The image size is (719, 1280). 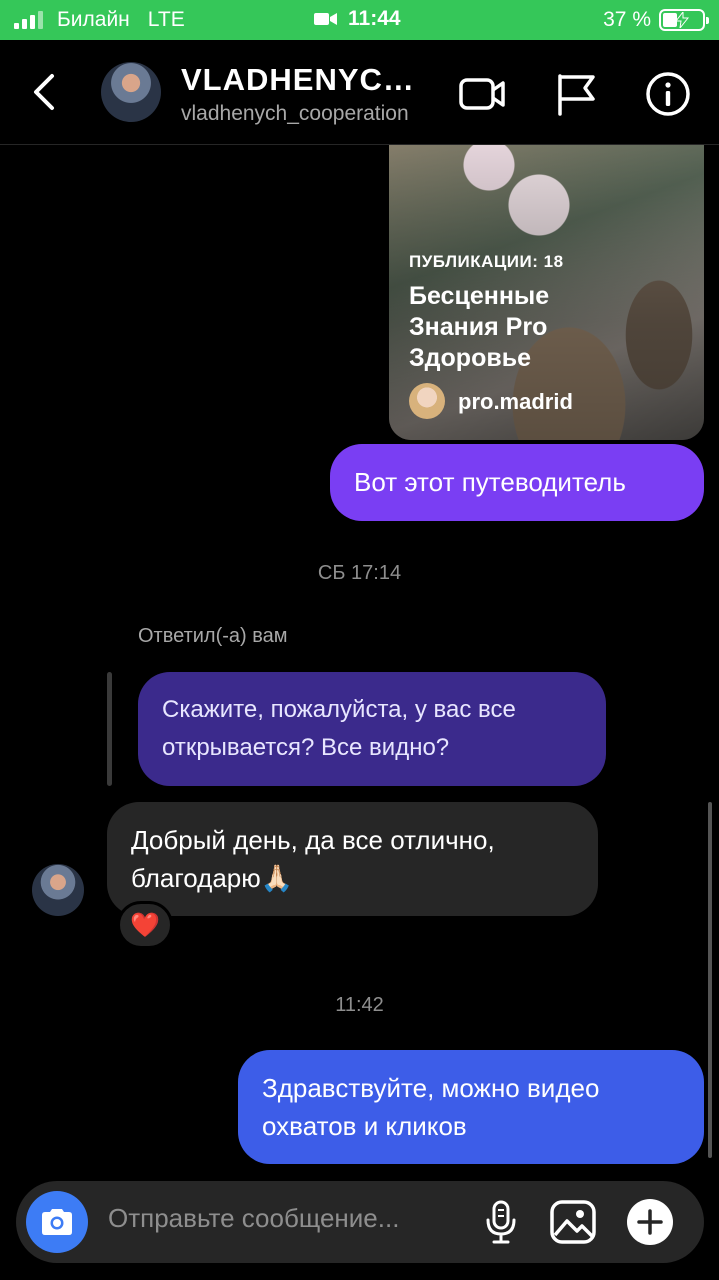 I want to click on microphone-button, so click(x=501, y=1222).